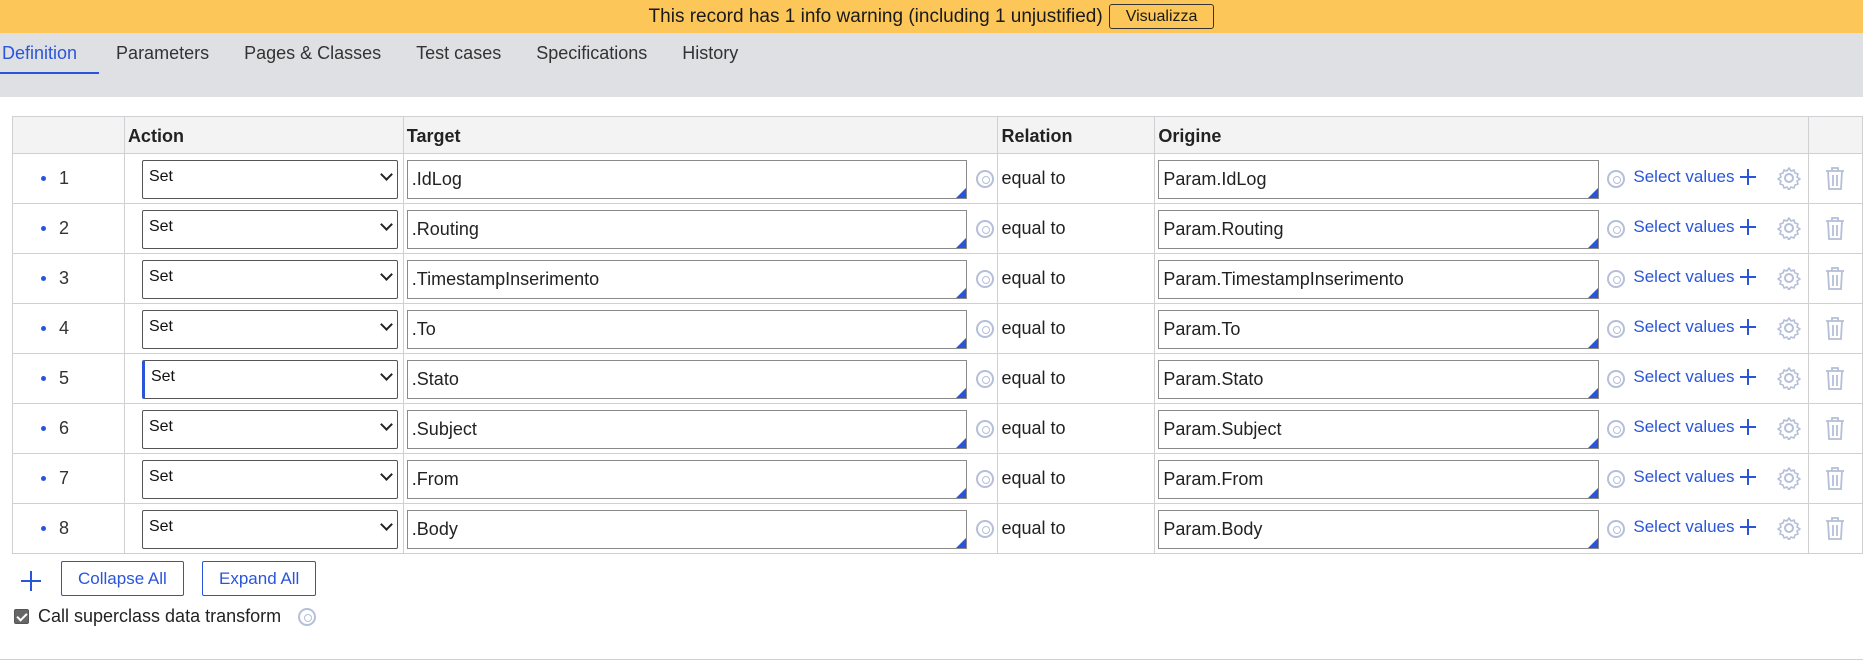 The image size is (1863, 662). I want to click on origin-input: Param.Body, so click(1379, 529).